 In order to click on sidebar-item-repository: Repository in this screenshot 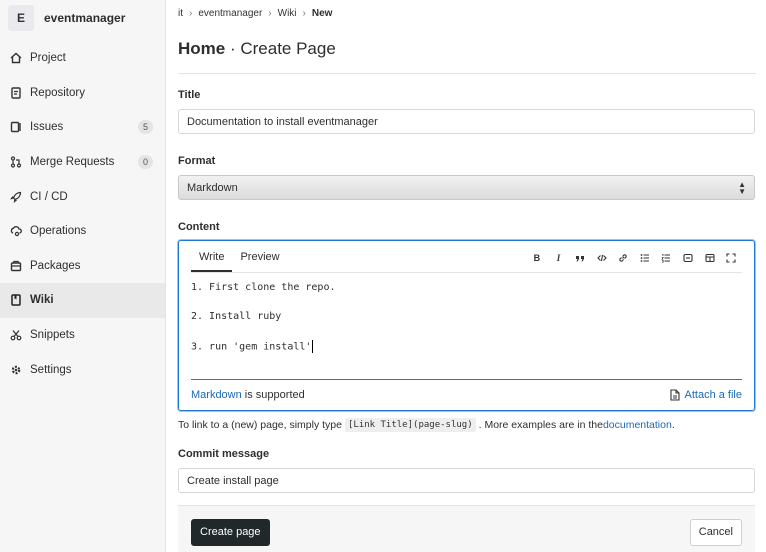, I will do `click(82, 93)`.